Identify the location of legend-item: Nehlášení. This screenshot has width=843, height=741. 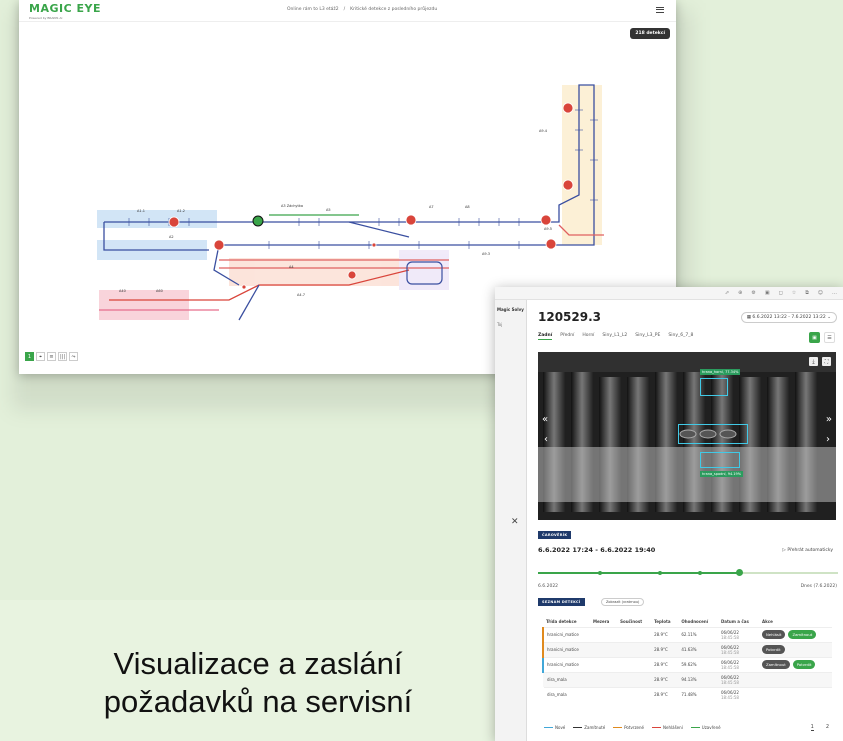
(667, 727).